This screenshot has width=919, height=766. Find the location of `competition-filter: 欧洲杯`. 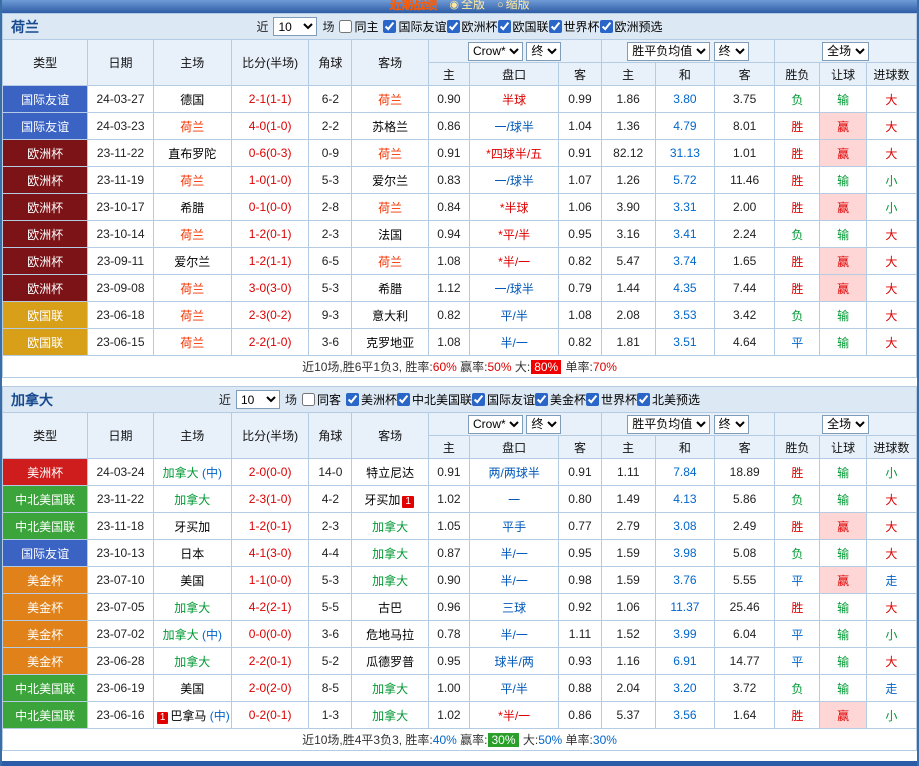

competition-filter: 欧洲杯 is located at coordinates (472, 26).